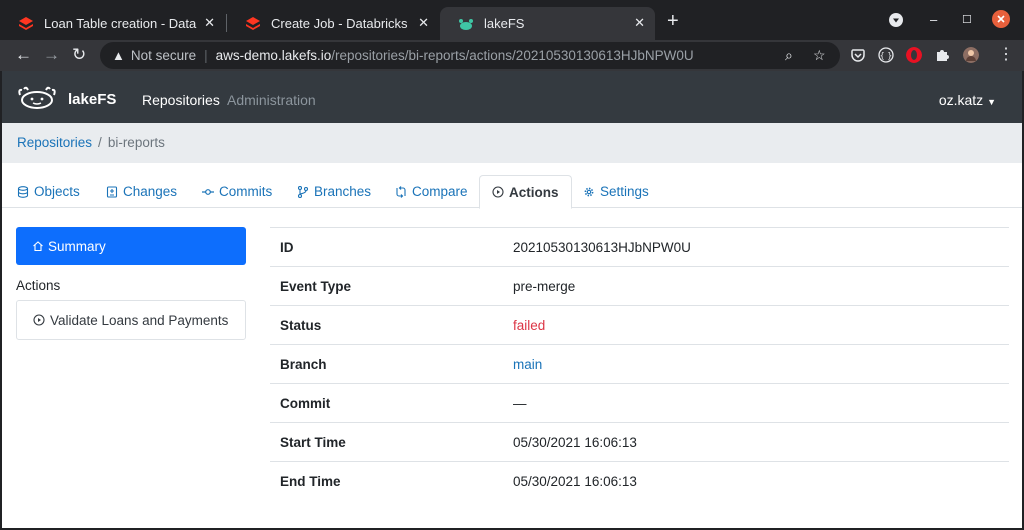  I want to click on bookmark-star-icon: ☆, so click(819, 55).